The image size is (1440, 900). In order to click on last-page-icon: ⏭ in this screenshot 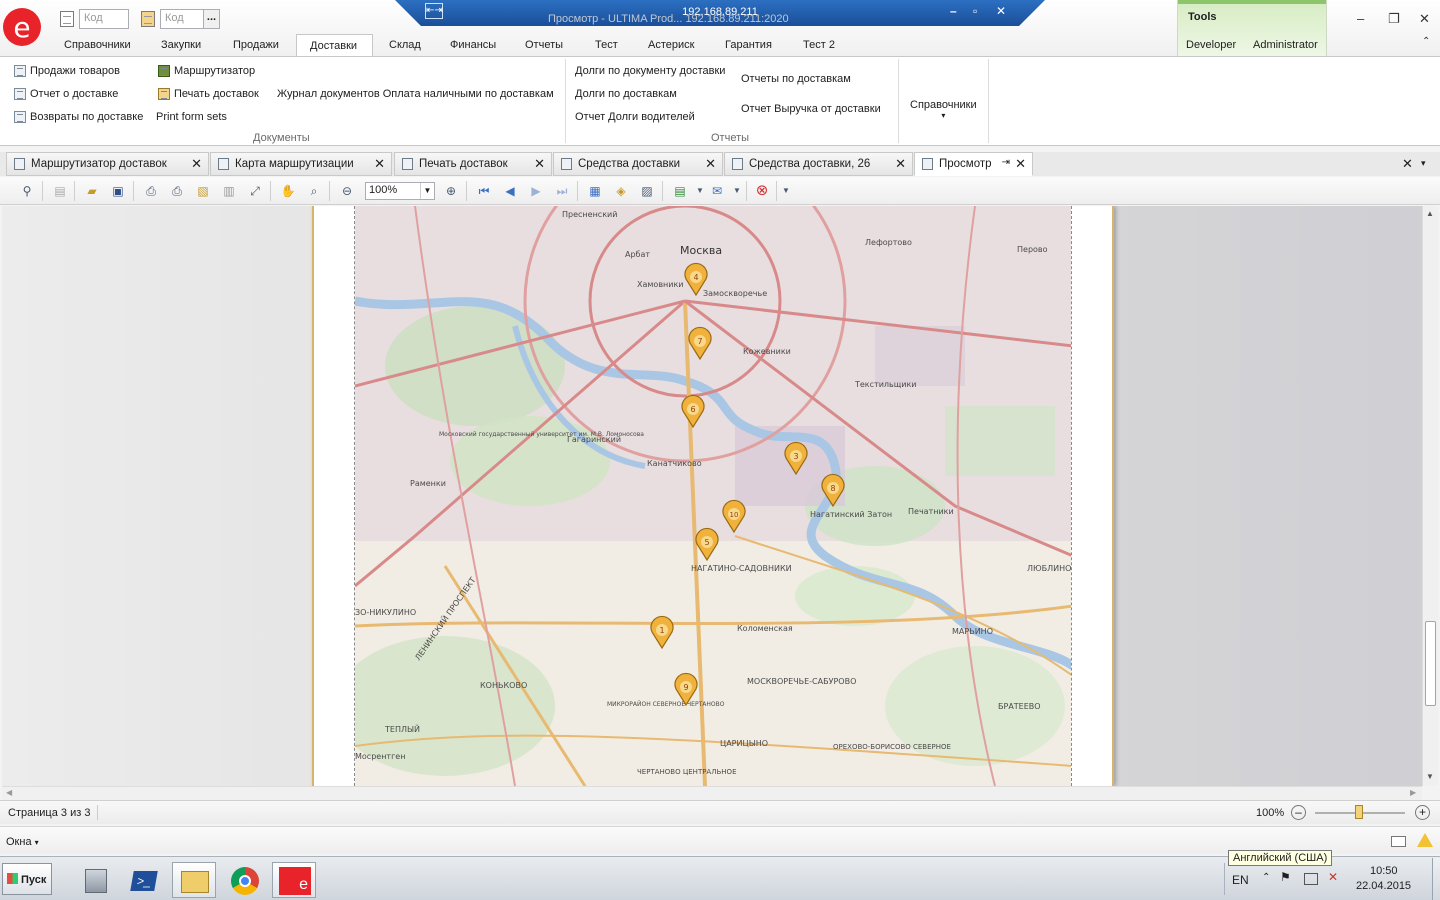, I will do `click(562, 191)`.